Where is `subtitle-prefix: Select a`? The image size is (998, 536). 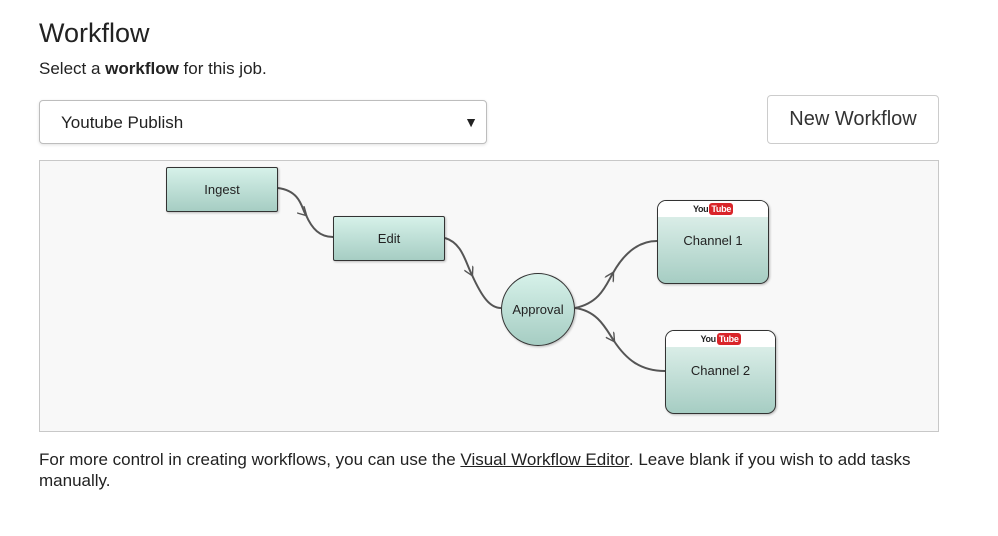 subtitle-prefix: Select a is located at coordinates (72, 68).